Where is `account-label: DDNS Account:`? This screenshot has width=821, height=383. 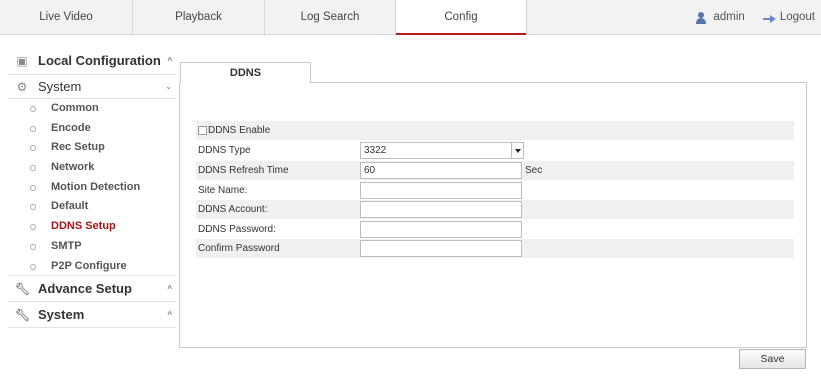 account-label: DDNS Account: is located at coordinates (233, 209).